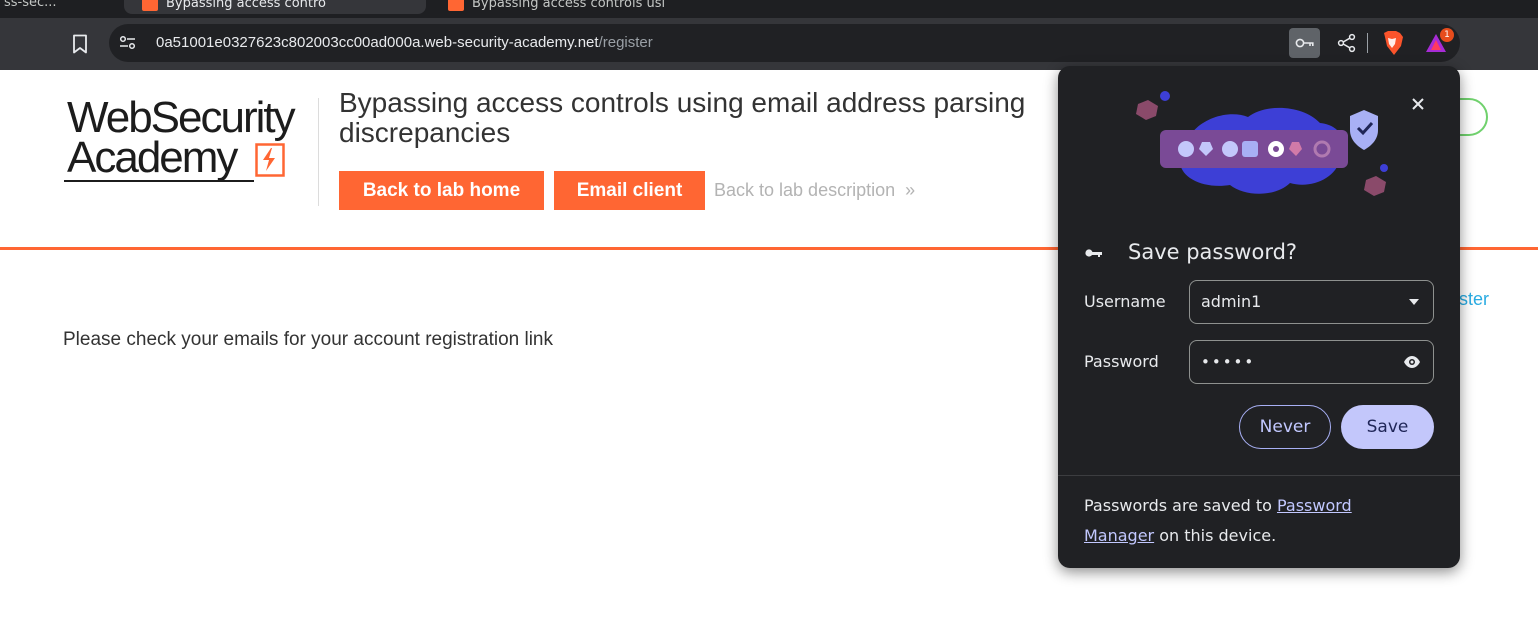  Describe the element at coordinates (1347, 43) in the screenshot. I see `share-icon` at that location.